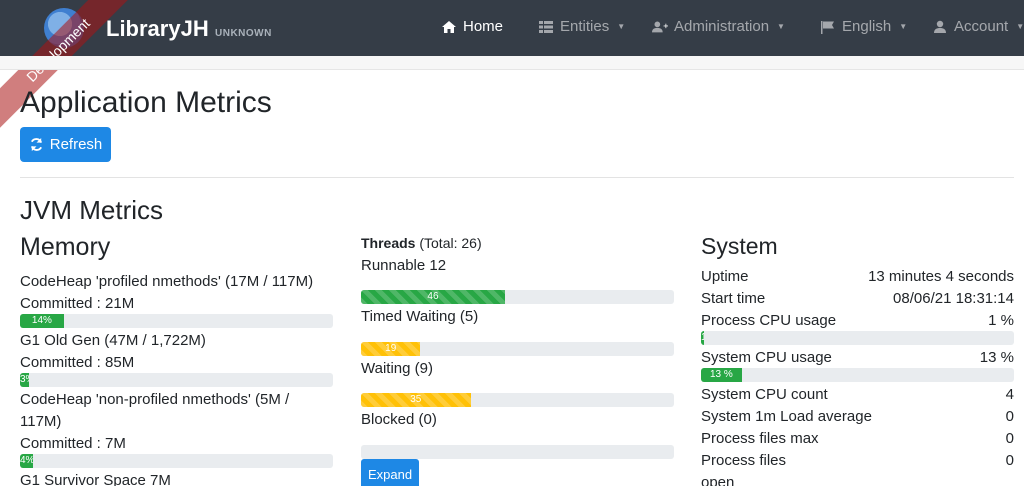  Describe the element at coordinates (450, 243) in the screenshot. I see `threads-total: (Total: 26)` at that location.